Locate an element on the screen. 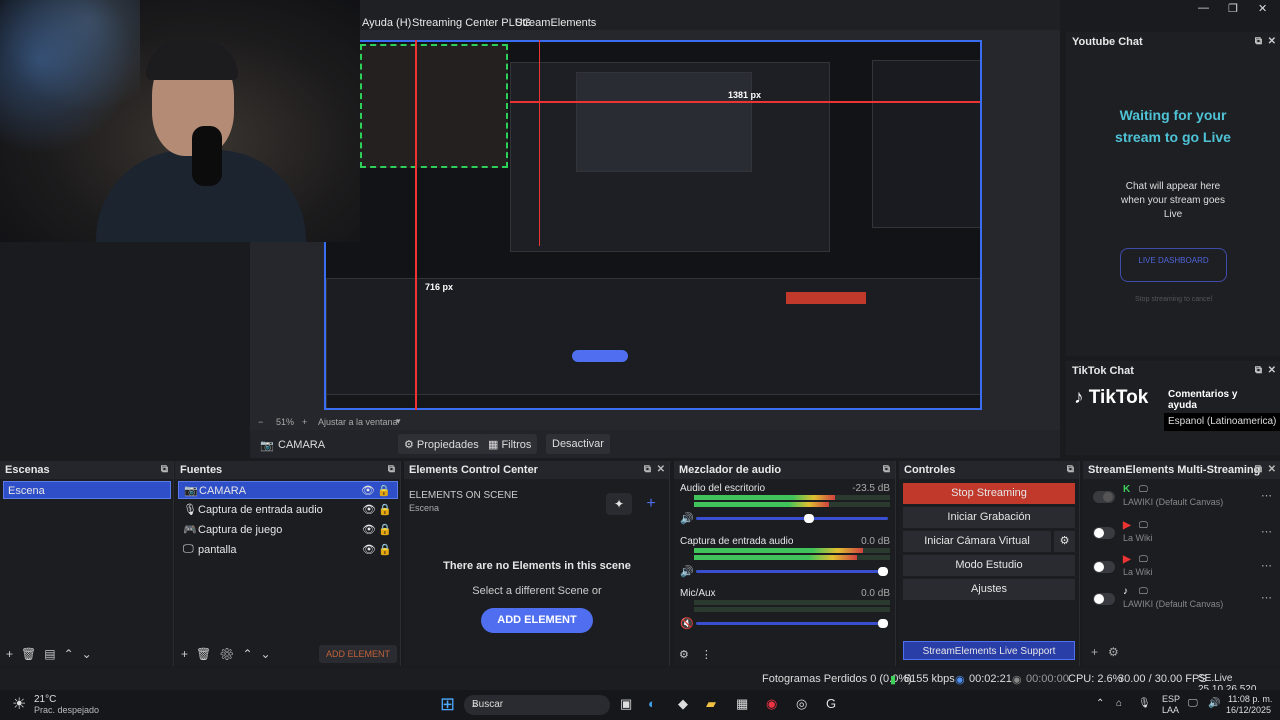 The height and width of the screenshot is (720, 1280). chevron-down-icon: ▾ is located at coordinates (398, 421).